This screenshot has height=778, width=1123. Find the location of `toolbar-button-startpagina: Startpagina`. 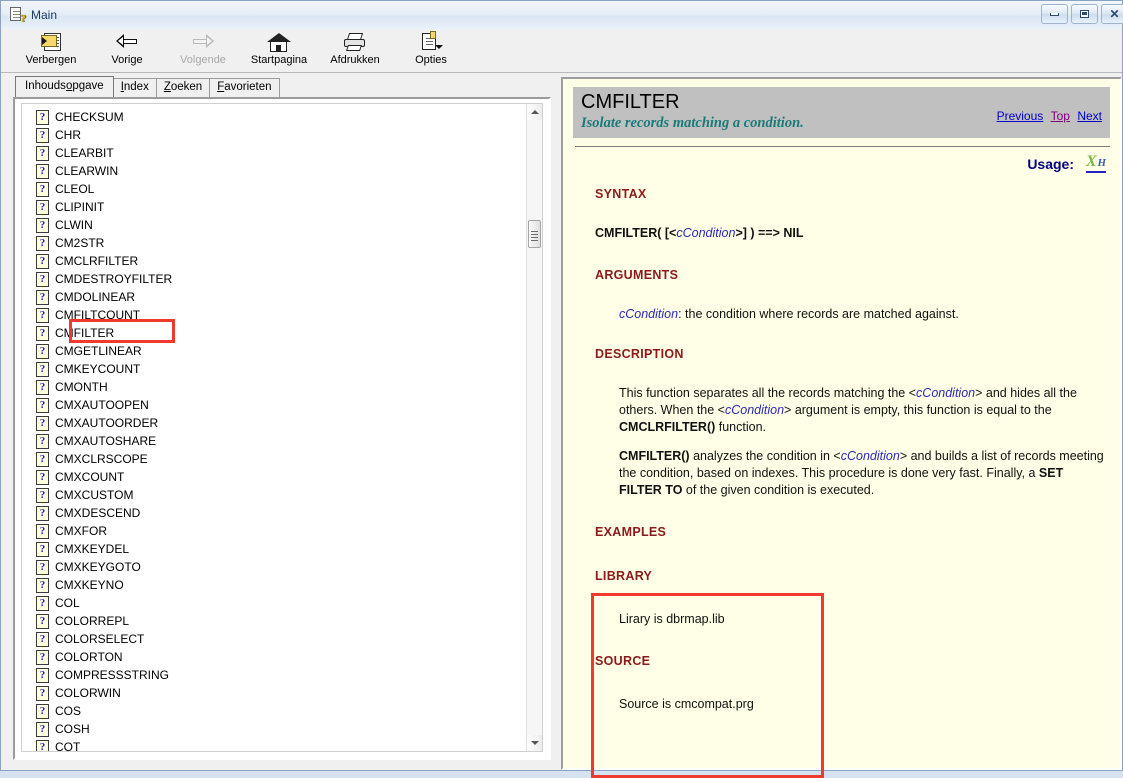

toolbar-button-startpagina: Startpagina is located at coordinates (279, 50).